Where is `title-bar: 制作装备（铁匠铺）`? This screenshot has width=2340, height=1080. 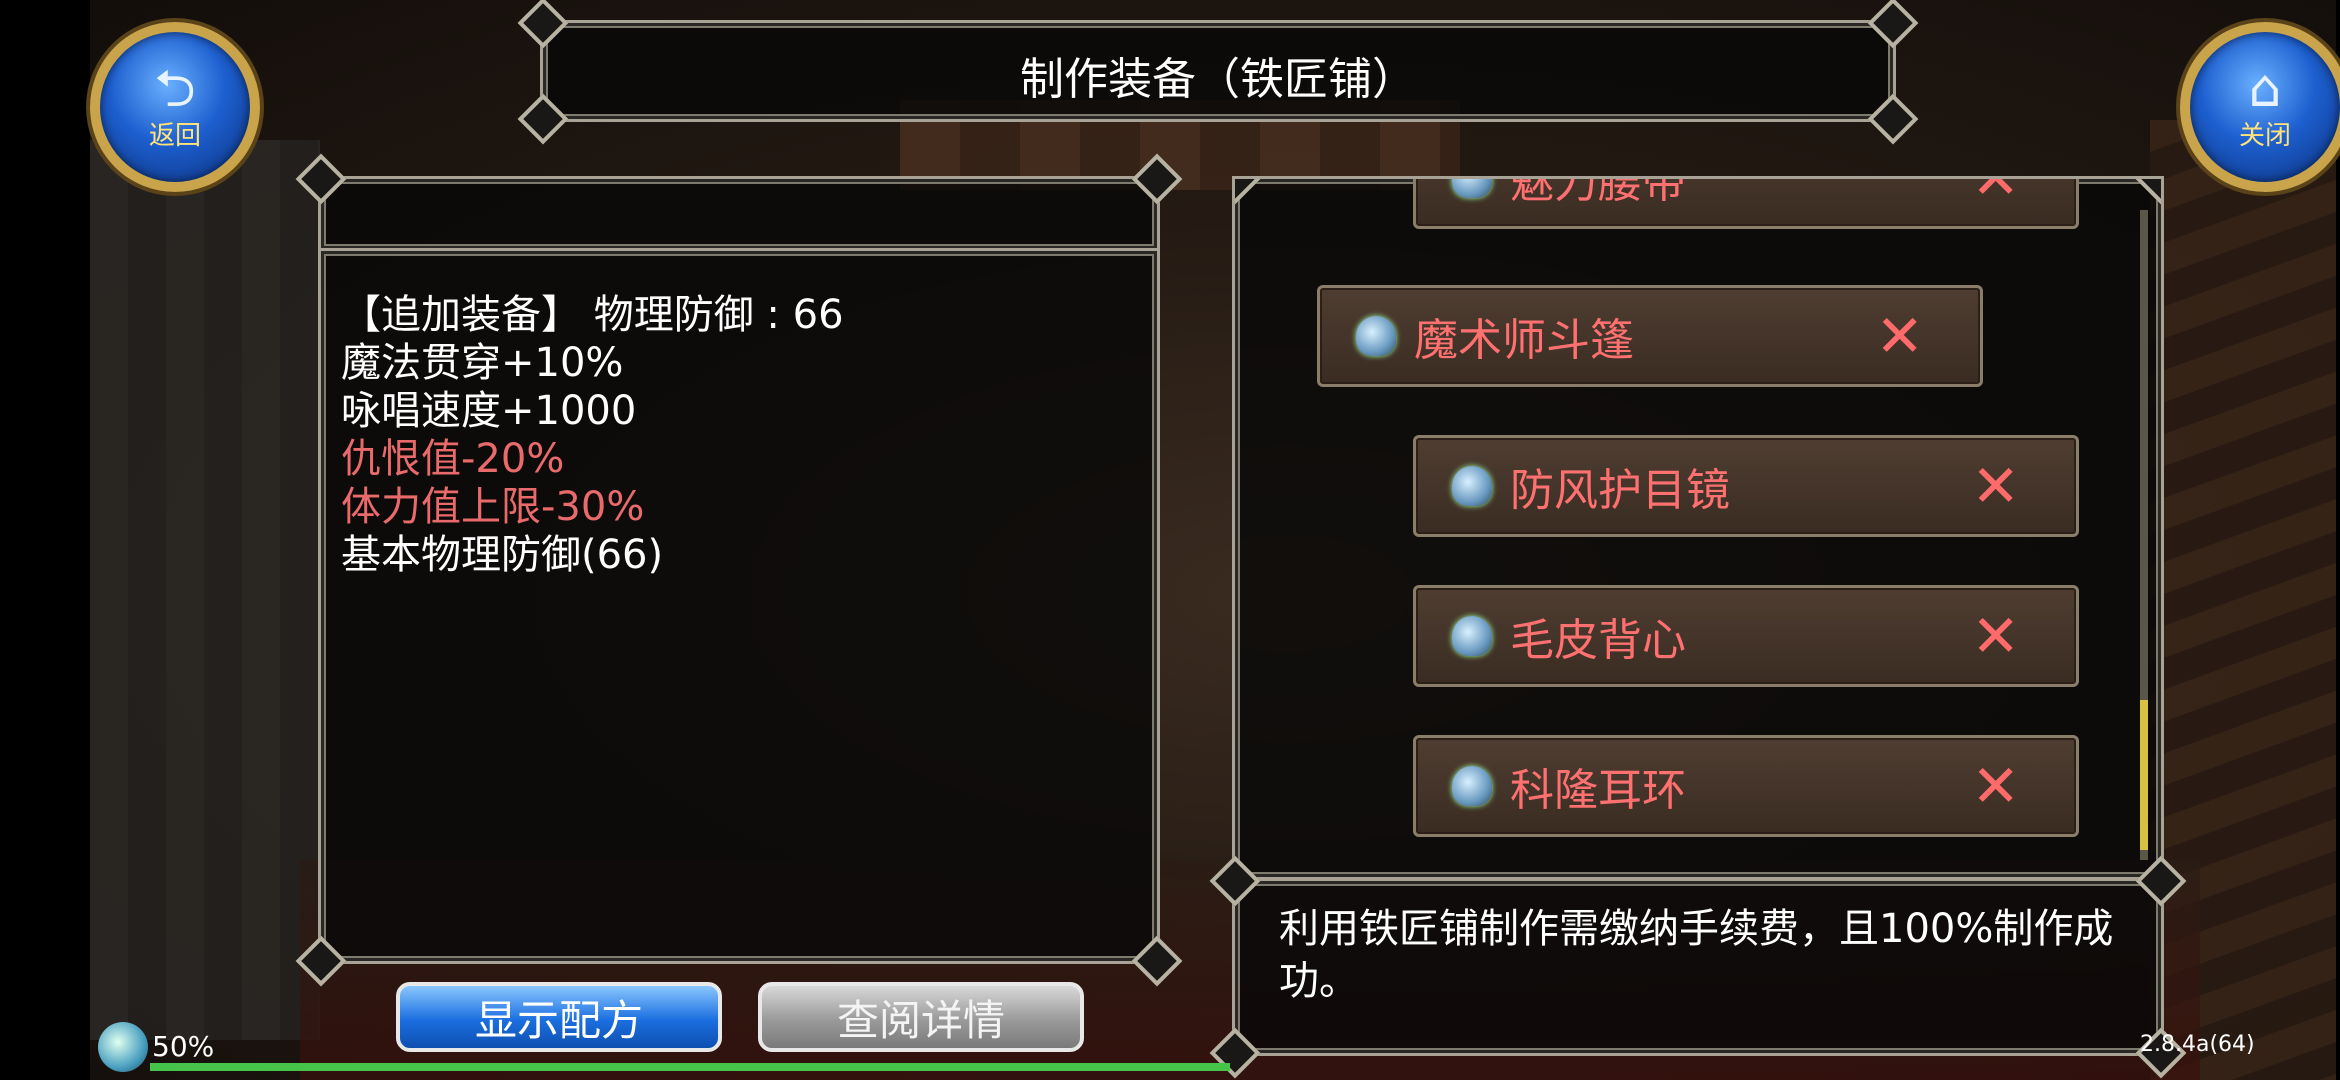
title-bar: 制作装备（铁匠铺） is located at coordinates (1218, 72).